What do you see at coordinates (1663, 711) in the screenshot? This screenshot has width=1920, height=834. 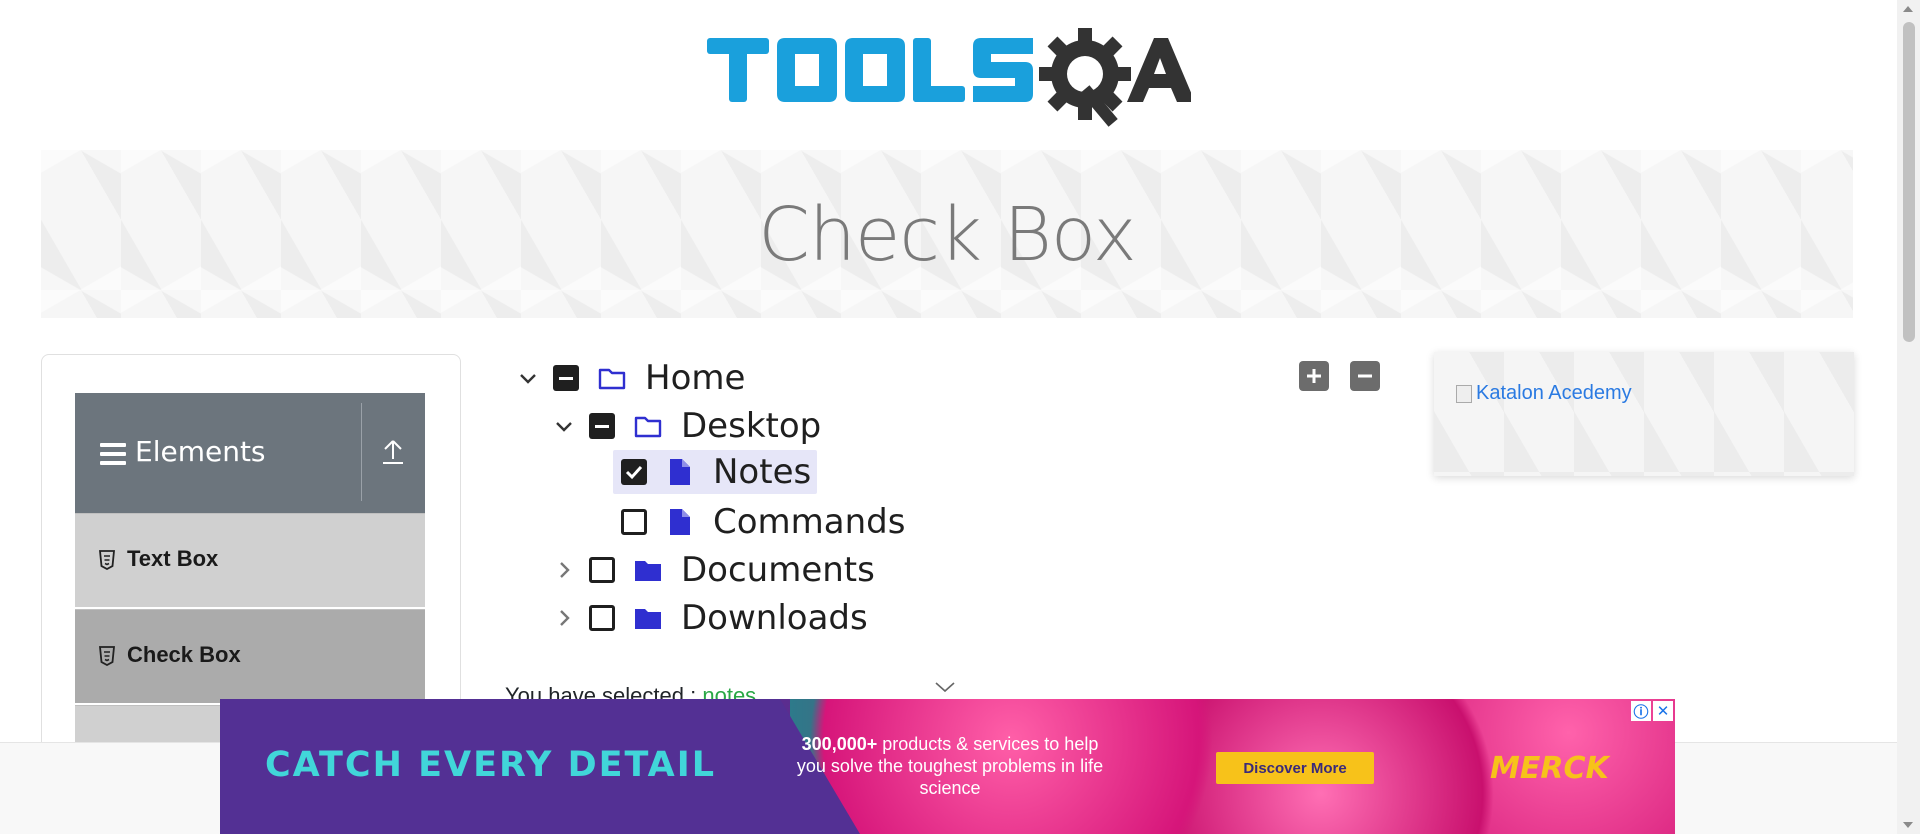 I see `ad-close-icon: ✕` at bounding box center [1663, 711].